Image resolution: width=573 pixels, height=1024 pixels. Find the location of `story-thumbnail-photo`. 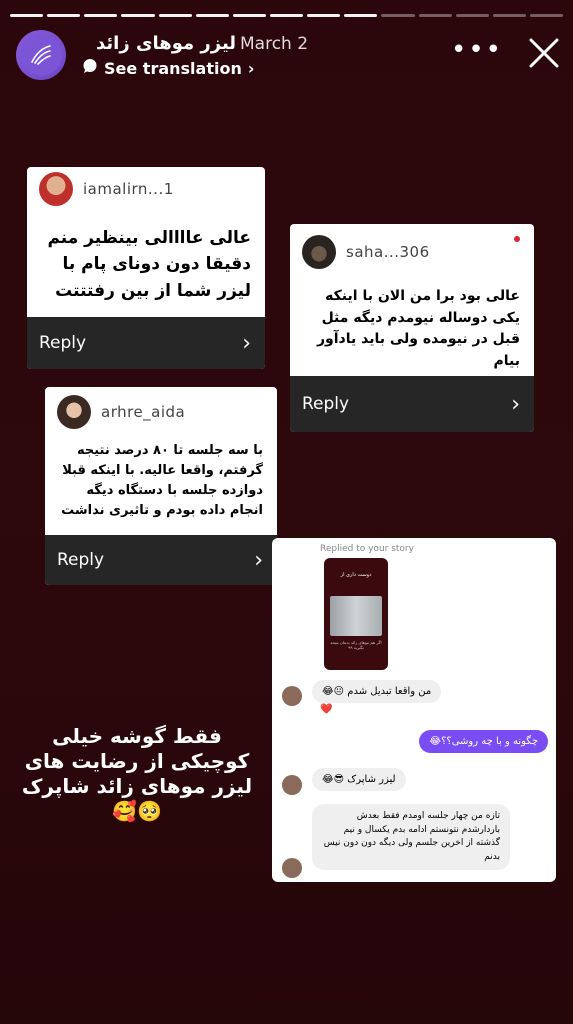

story-thumbnail-photo is located at coordinates (356, 616).